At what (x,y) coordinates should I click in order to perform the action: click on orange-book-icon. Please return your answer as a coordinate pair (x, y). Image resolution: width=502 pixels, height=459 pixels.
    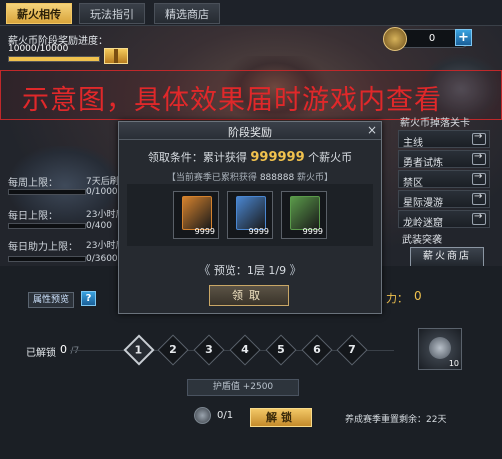
    Looking at the image, I should click on (197, 213).